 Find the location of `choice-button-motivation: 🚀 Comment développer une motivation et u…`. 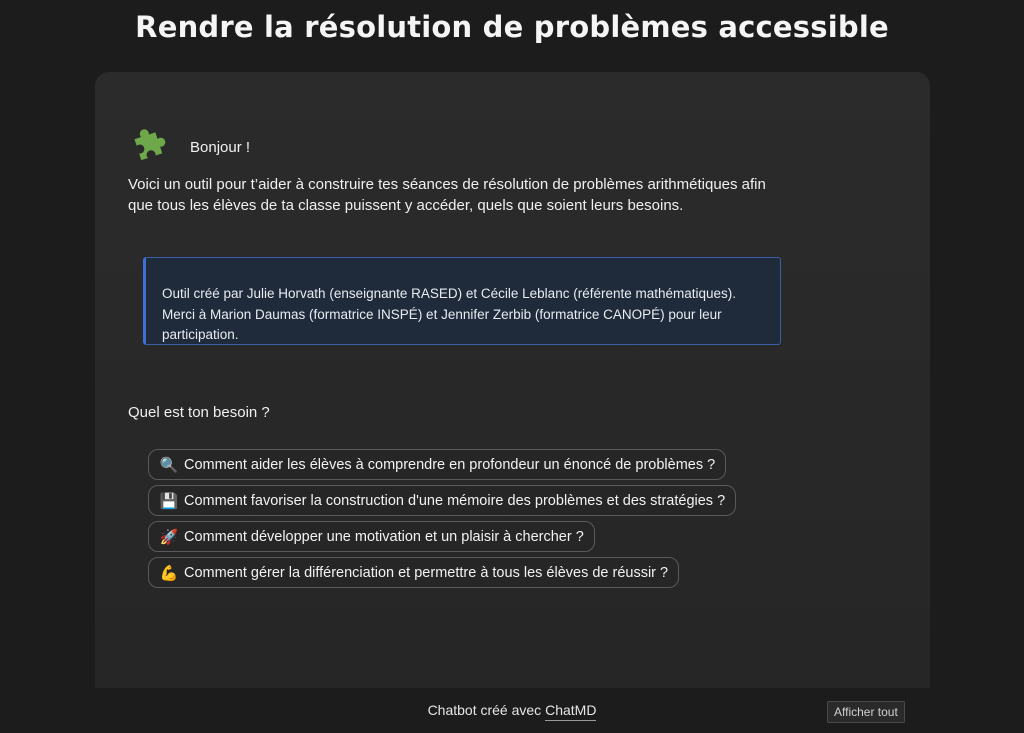

choice-button-motivation: 🚀 Comment développer une motivation et u… is located at coordinates (371, 536).